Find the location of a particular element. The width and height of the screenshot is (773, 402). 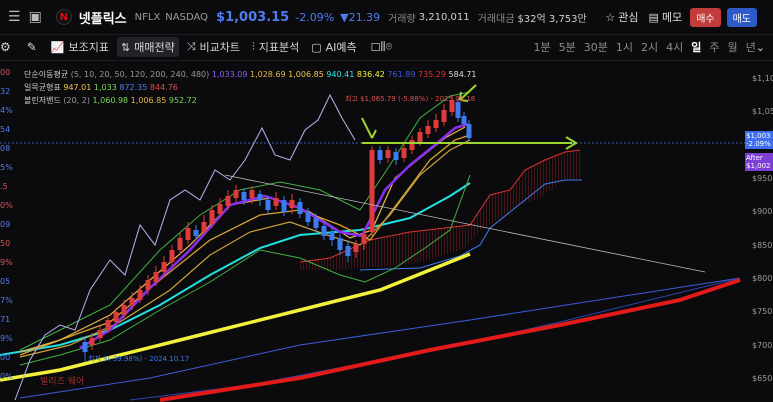

indicator-label: 보조지표 is located at coordinates (89, 47).